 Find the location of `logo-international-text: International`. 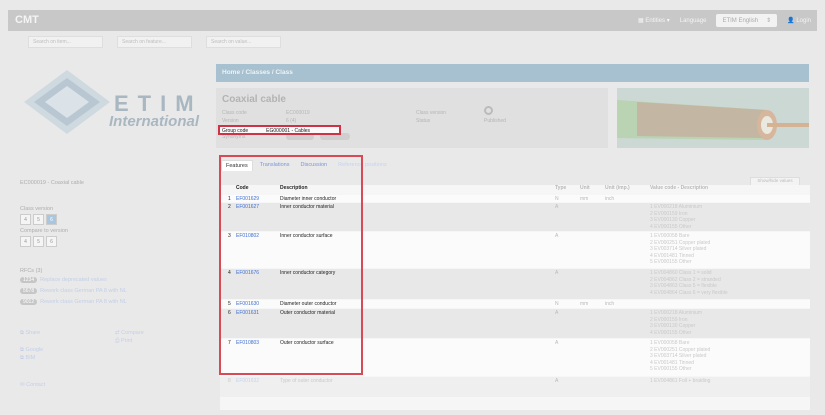

logo-international-text: International is located at coordinates (154, 121).